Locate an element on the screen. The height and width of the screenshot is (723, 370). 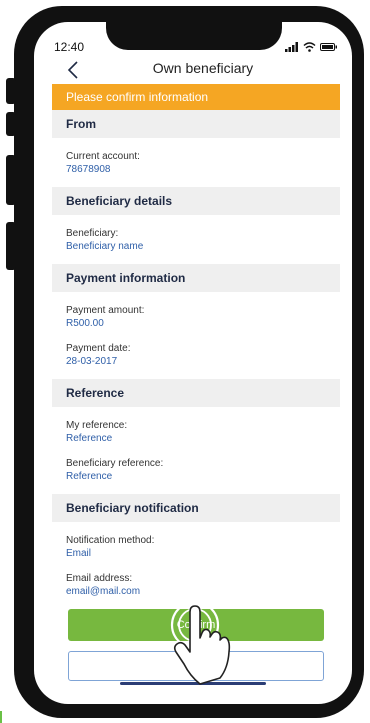
field-value: Beneficiary name is located at coordinates (105, 246).